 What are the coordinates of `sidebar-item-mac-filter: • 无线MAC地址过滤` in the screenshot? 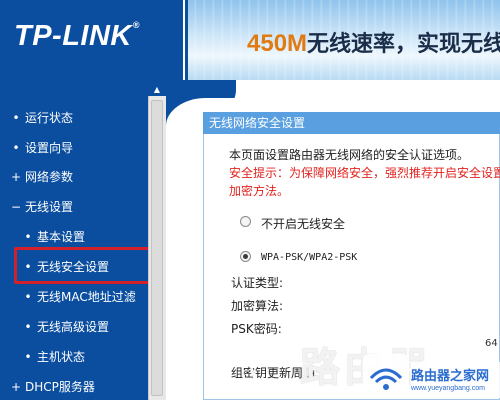 It's located at (74, 297).